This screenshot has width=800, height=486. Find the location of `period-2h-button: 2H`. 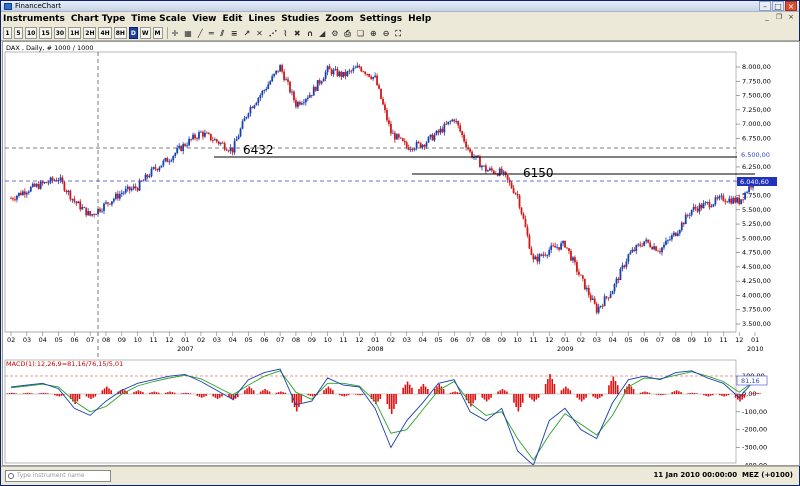

period-2h-button: 2H is located at coordinates (90, 33).